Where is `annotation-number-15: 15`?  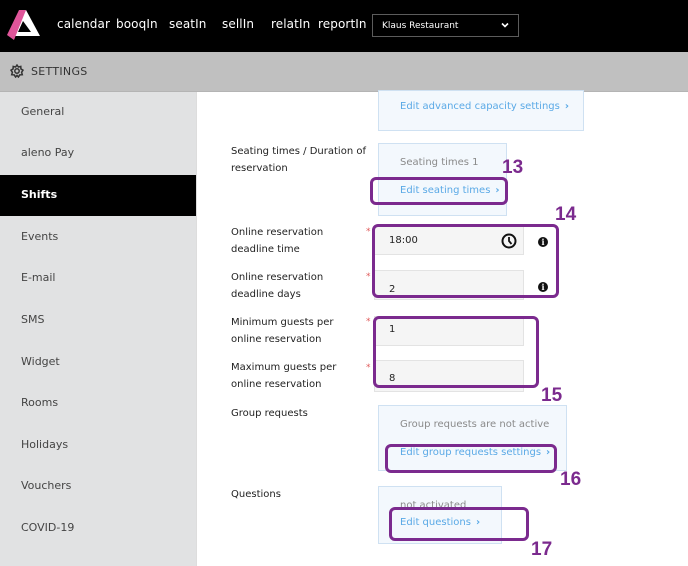 annotation-number-15: 15 is located at coordinates (552, 395).